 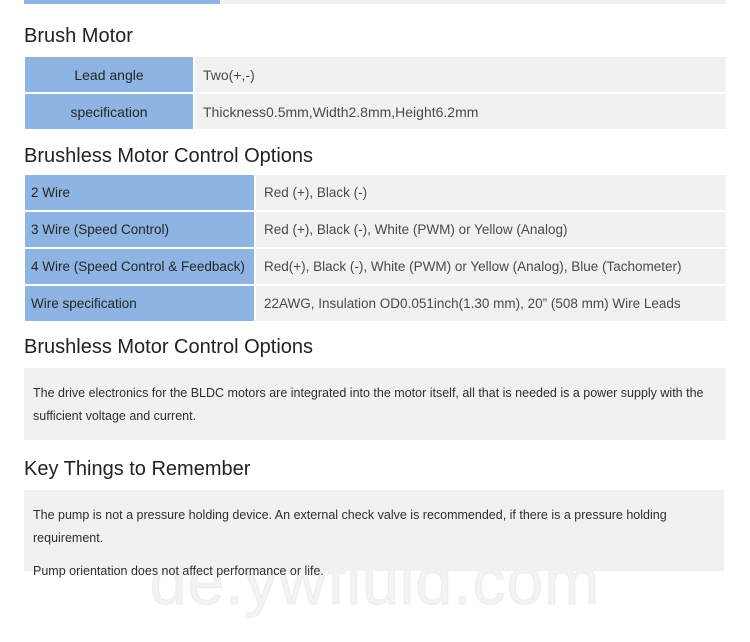 What do you see at coordinates (109, 74) in the screenshot?
I see `cell-label: Lead angle` at bounding box center [109, 74].